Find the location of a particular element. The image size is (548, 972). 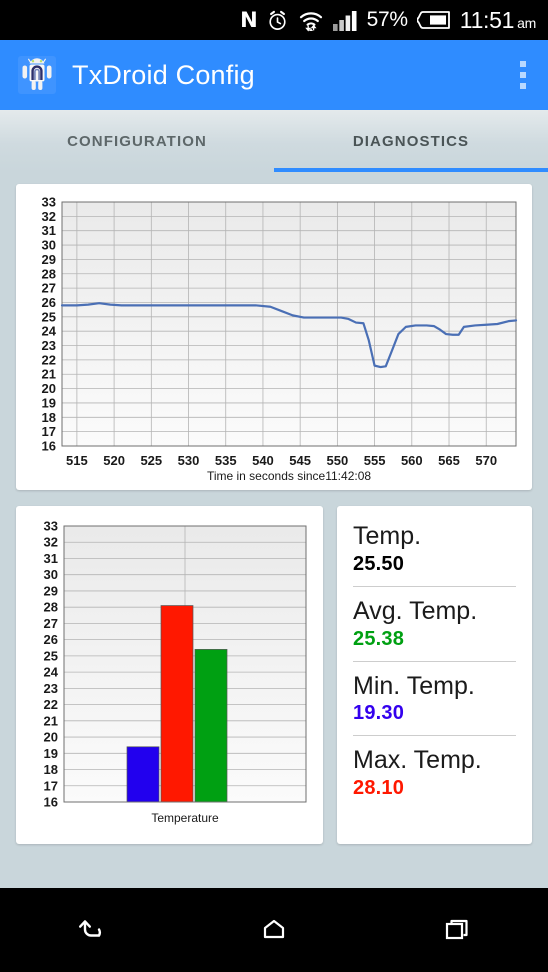

stat-temp: Temp. 25.50 is located at coordinates (434, 553).